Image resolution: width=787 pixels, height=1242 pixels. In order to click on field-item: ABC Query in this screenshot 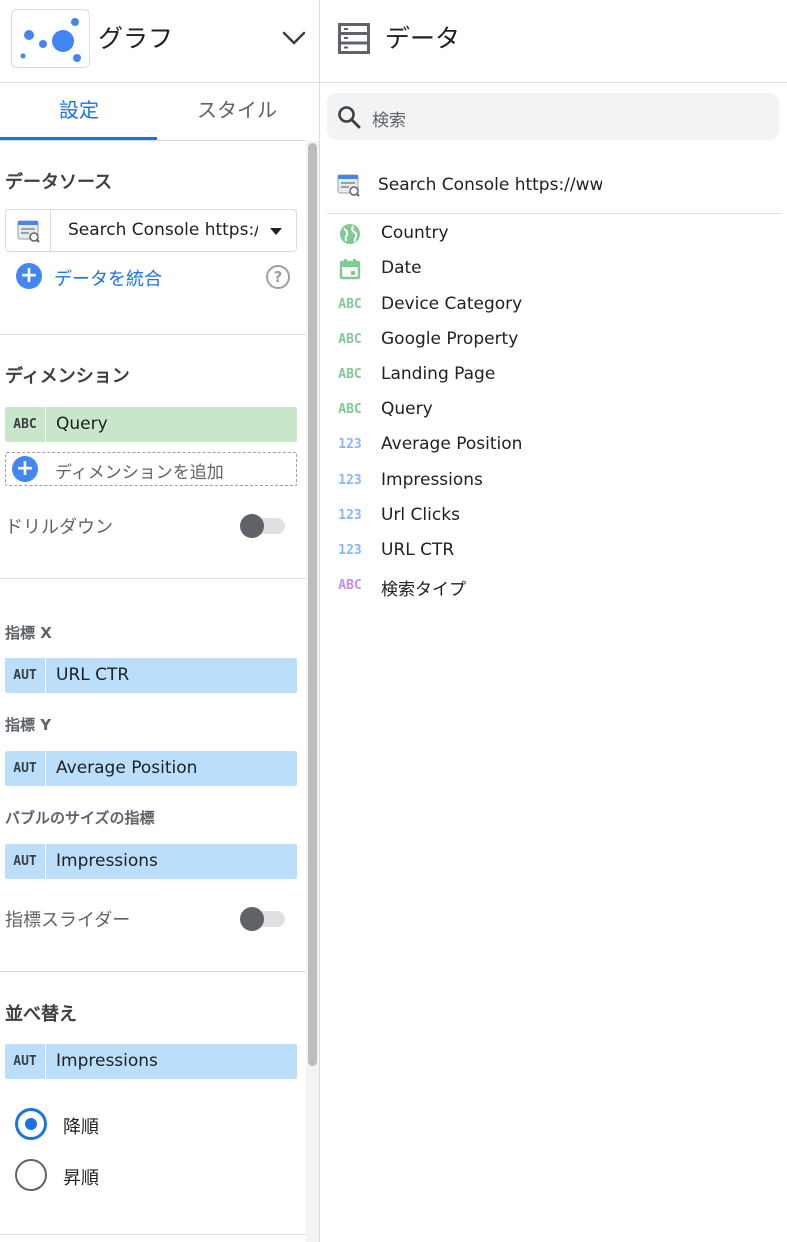, I will do `click(548, 411)`.